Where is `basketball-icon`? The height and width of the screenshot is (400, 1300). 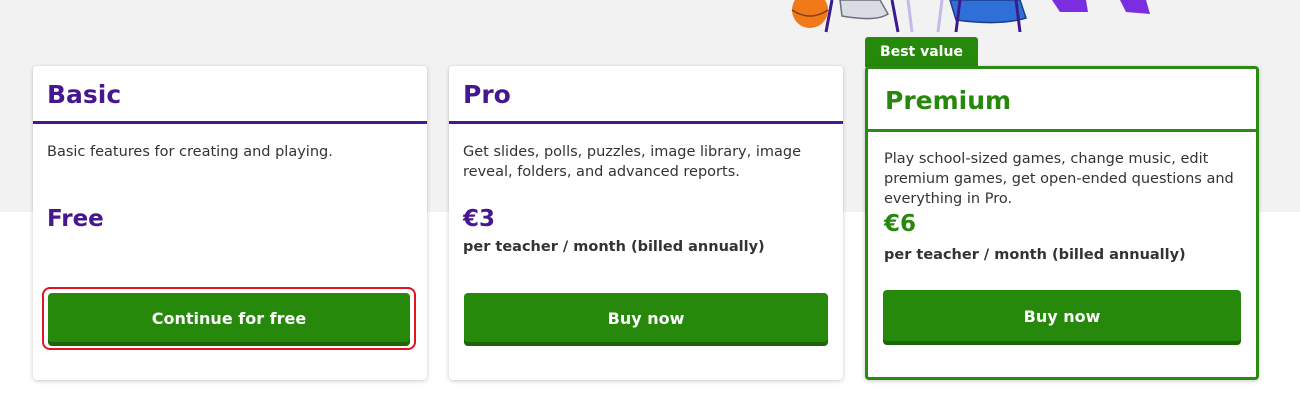
basketball-icon is located at coordinates (810, 14).